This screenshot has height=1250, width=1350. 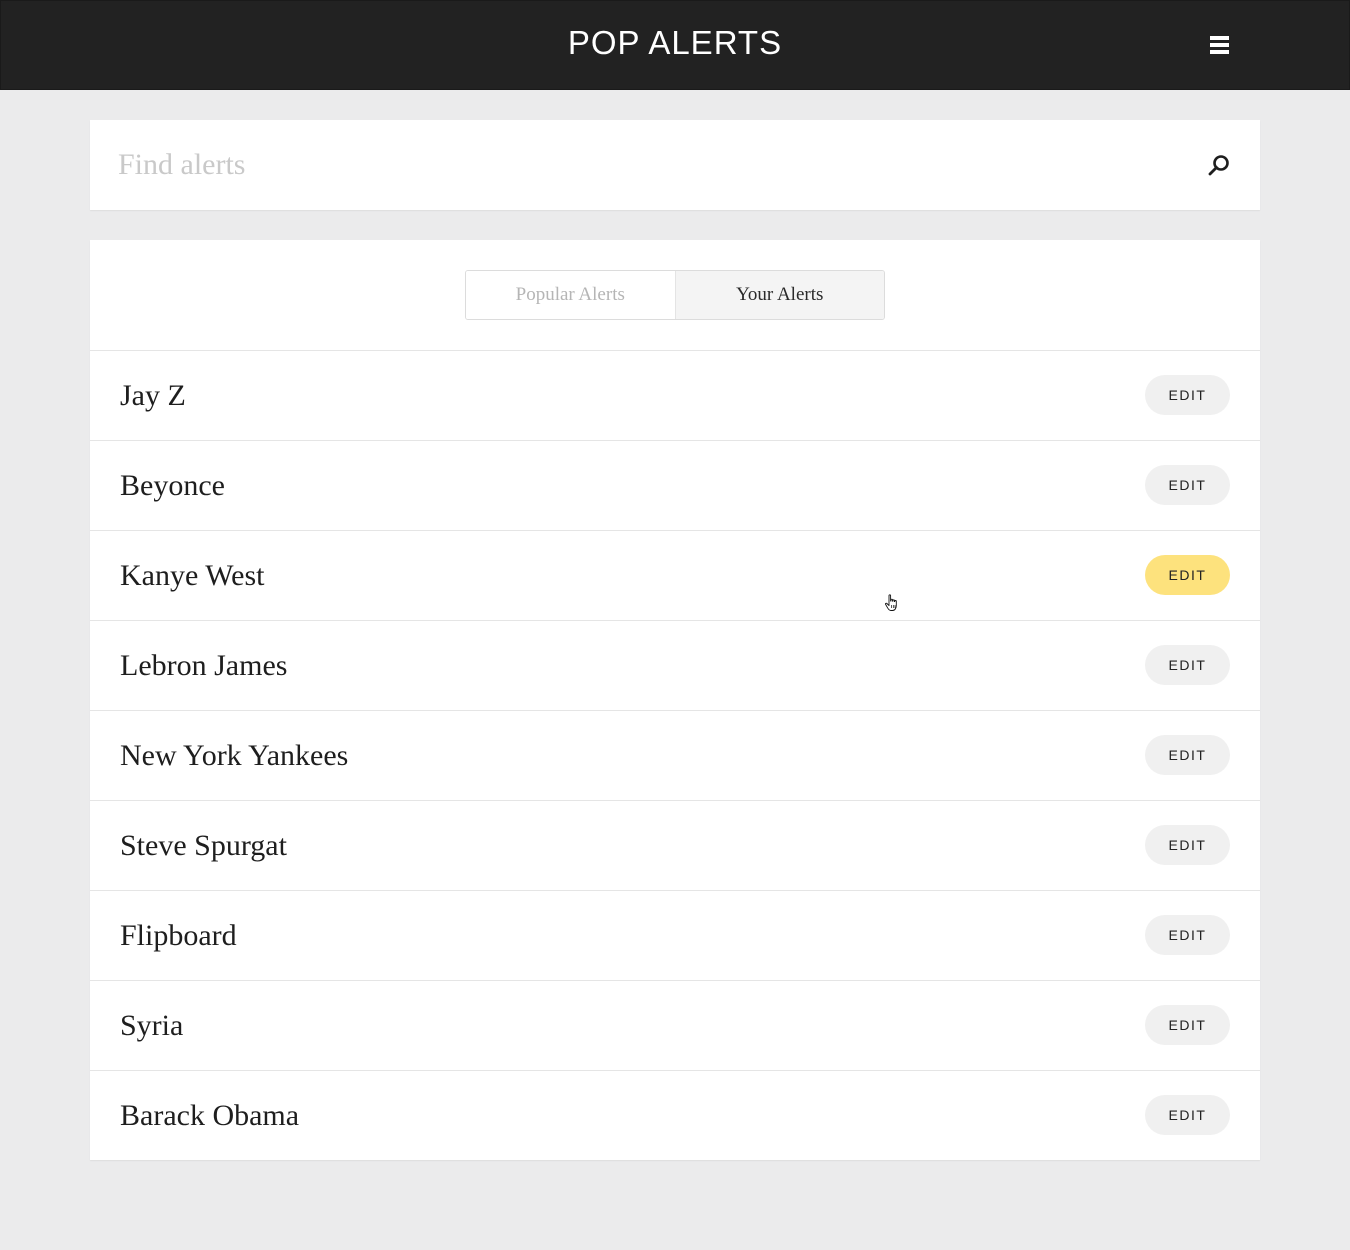 What do you see at coordinates (675, 395) in the screenshot?
I see `alert-row: Jay Z EDIT` at bounding box center [675, 395].